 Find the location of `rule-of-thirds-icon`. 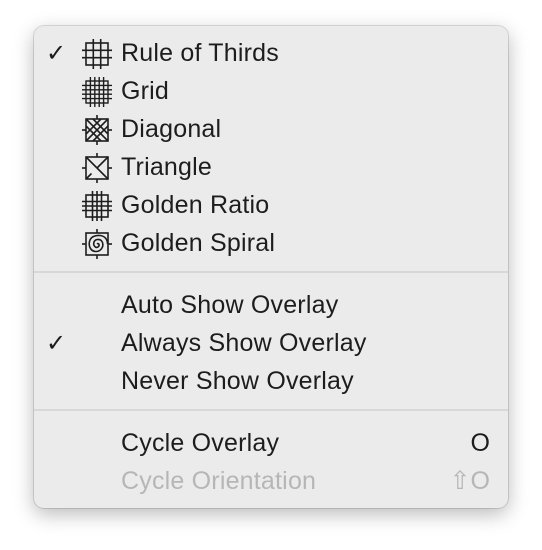

rule-of-thirds-icon is located at coordinates (97, 54).